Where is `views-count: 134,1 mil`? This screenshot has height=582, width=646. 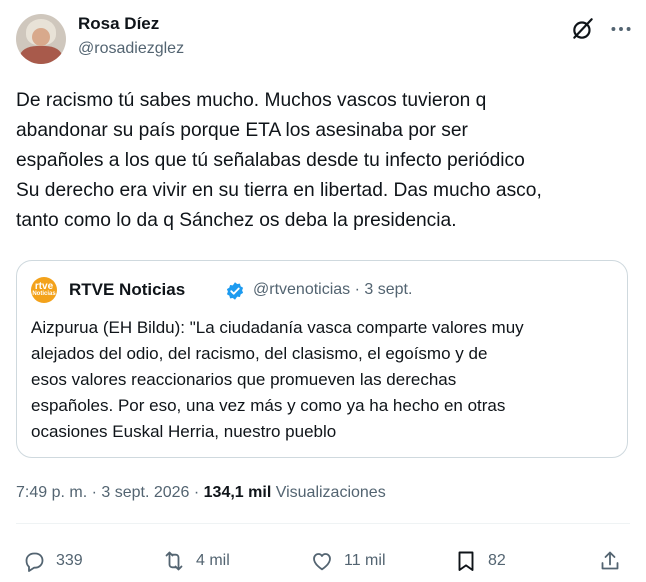 views-count: 134,1 mil is located at coordinates (237, 492).